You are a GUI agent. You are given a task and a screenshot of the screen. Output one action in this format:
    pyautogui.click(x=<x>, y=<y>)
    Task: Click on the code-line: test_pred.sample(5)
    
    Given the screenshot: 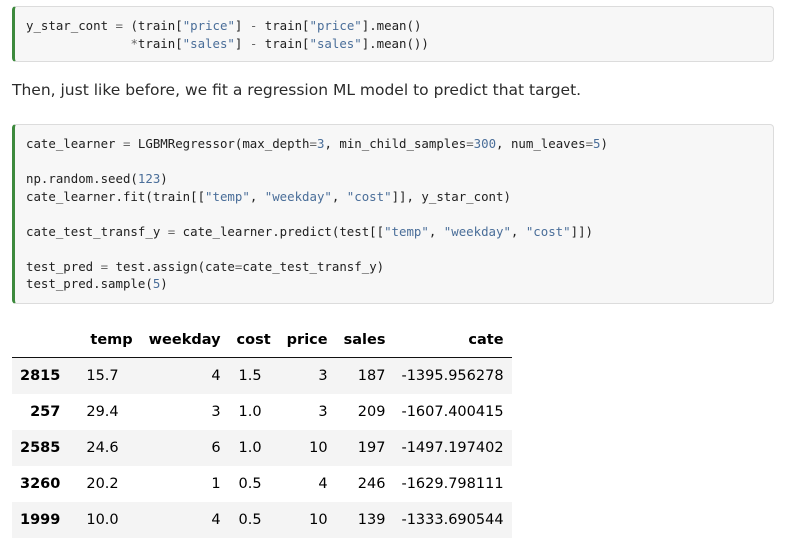 What is the action you would take?
    pyautogui.click(x=97, y=283)
    